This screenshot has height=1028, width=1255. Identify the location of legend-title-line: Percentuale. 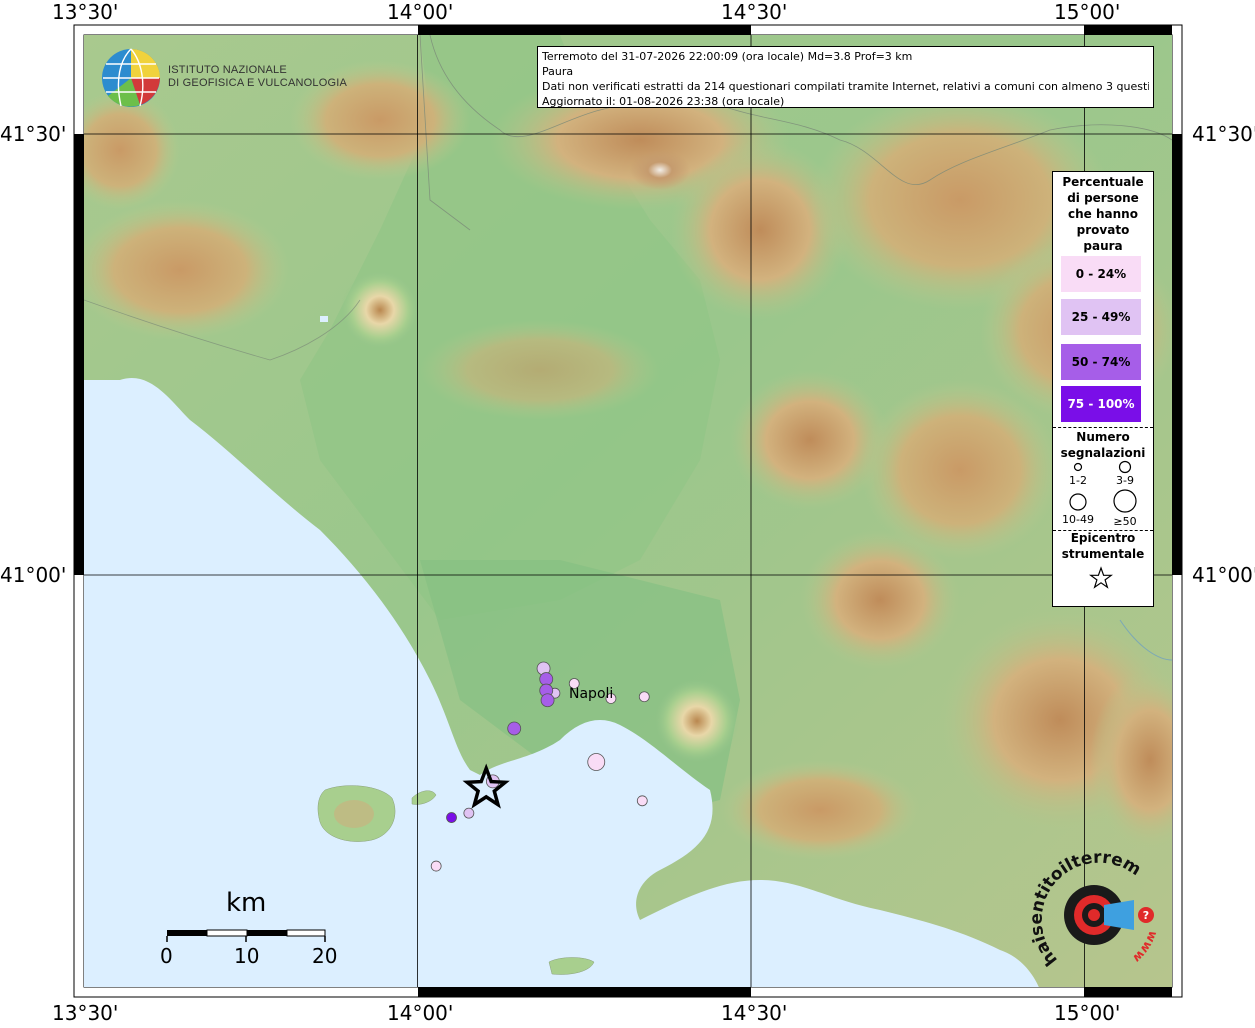
(1103, 182).